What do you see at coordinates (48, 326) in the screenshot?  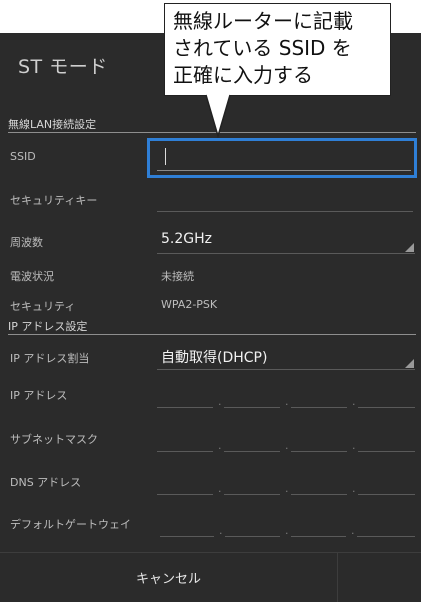 I see `section-heading-ip: IP アドレス設定` at bounding box center [48, 326].